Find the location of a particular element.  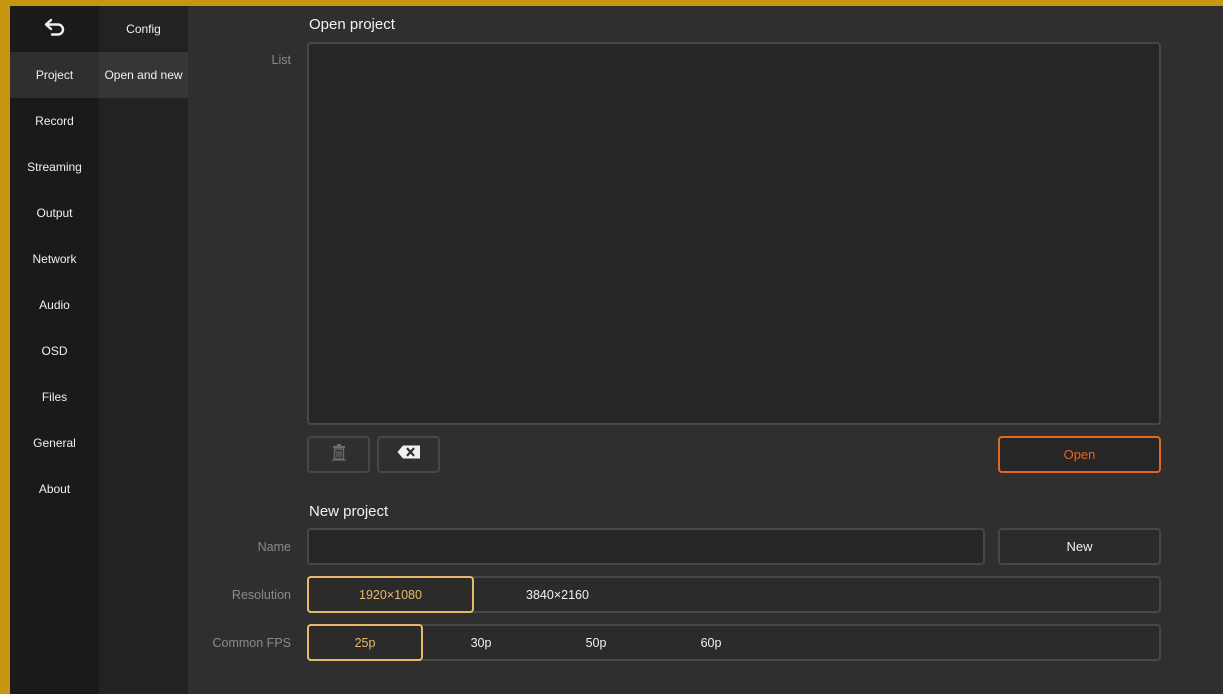

sidebar-item-streaming: Streaming is located at coordinates (54, 167).